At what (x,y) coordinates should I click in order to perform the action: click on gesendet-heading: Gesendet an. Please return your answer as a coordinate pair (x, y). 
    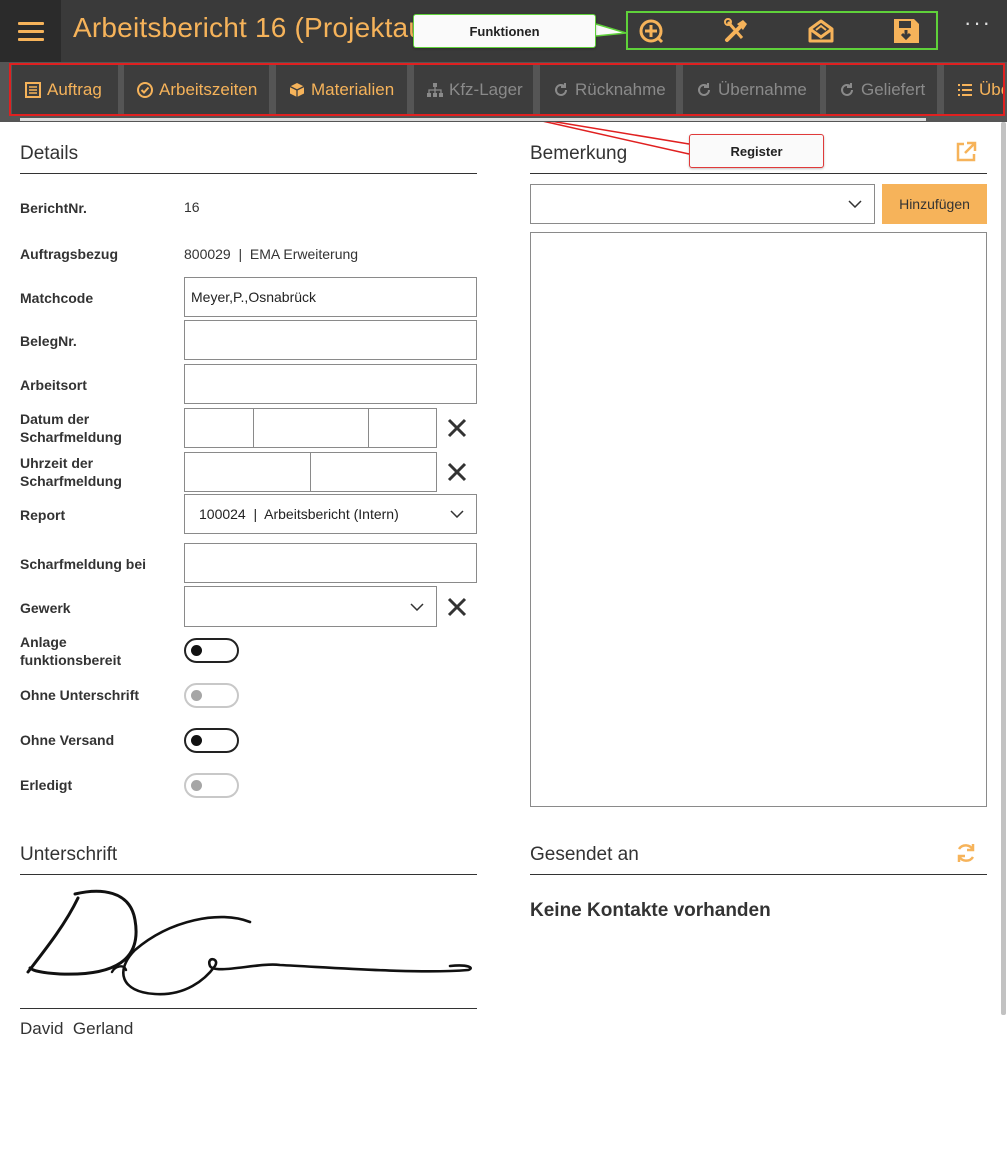
    Looking at the image, I should click on (584, 854).